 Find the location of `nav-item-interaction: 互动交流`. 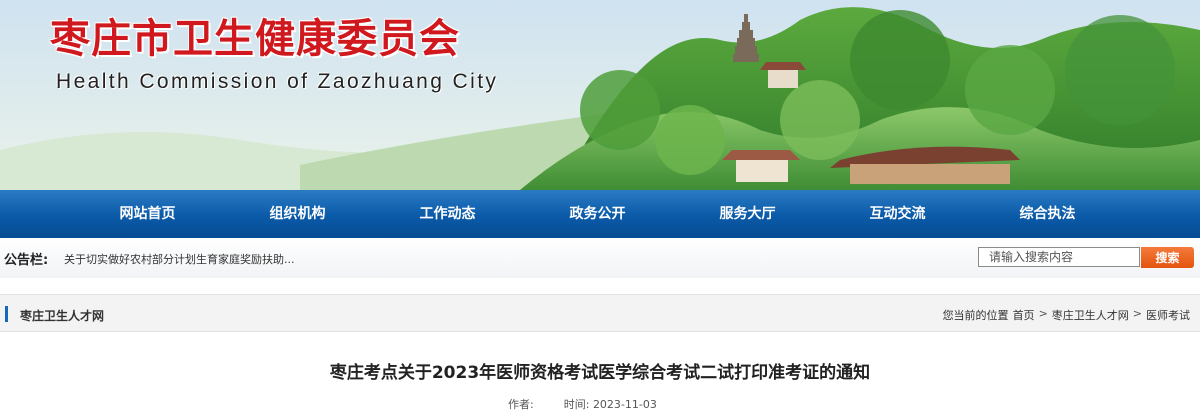

nav-item-interaction: 互动交流 is located at coordinates (898, 214).